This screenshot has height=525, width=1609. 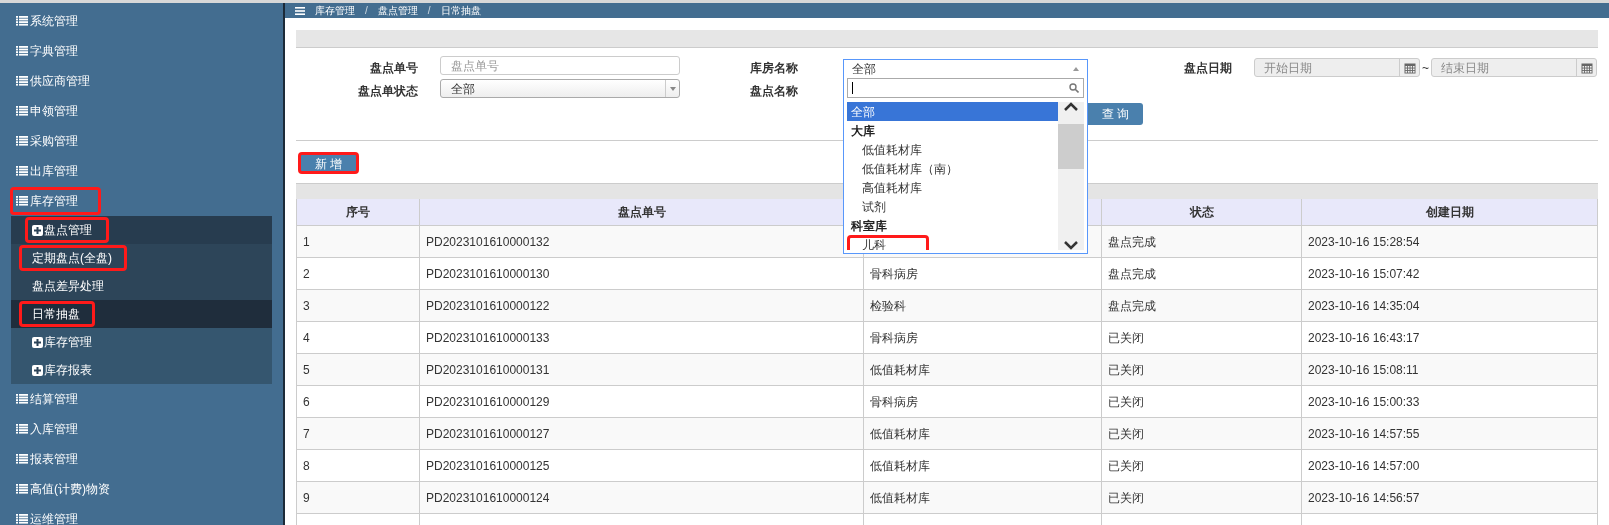 What do you see at coordinates (1071, 176) in the screenshot?
I see `scrollbar` at bounding box center [1071, 176].